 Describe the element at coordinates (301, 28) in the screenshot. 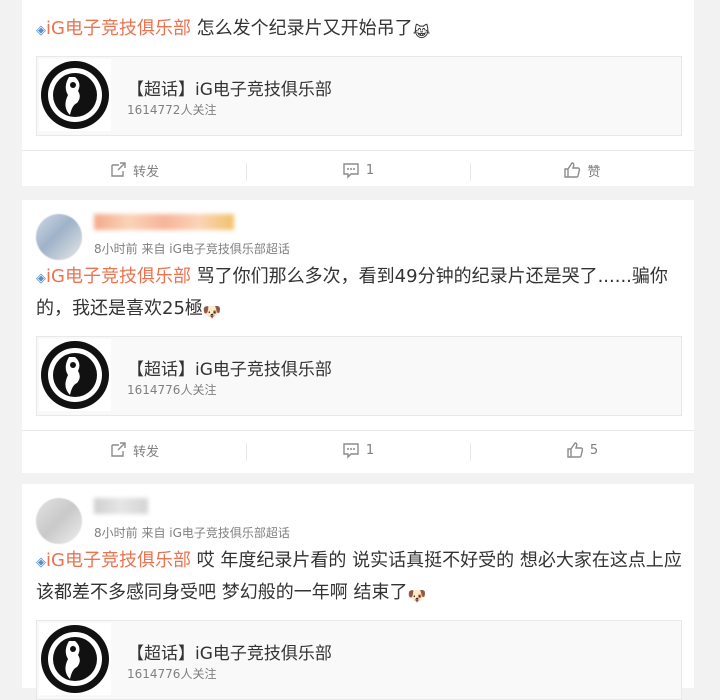

I see `post-body: 怎么发个纪录片又开始吊了` at that location.